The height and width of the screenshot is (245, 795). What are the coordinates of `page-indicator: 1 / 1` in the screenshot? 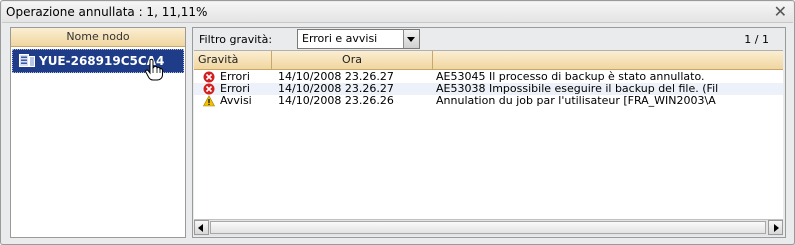 It's located at (756, 39).